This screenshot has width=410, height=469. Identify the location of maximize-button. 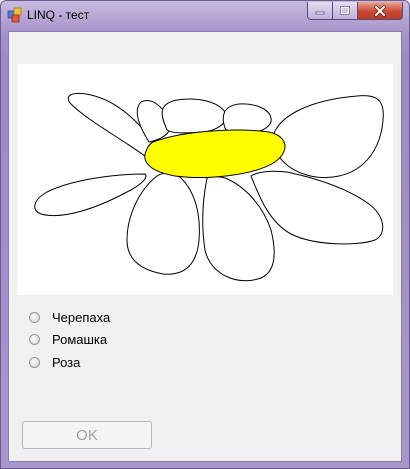
(345, 11).